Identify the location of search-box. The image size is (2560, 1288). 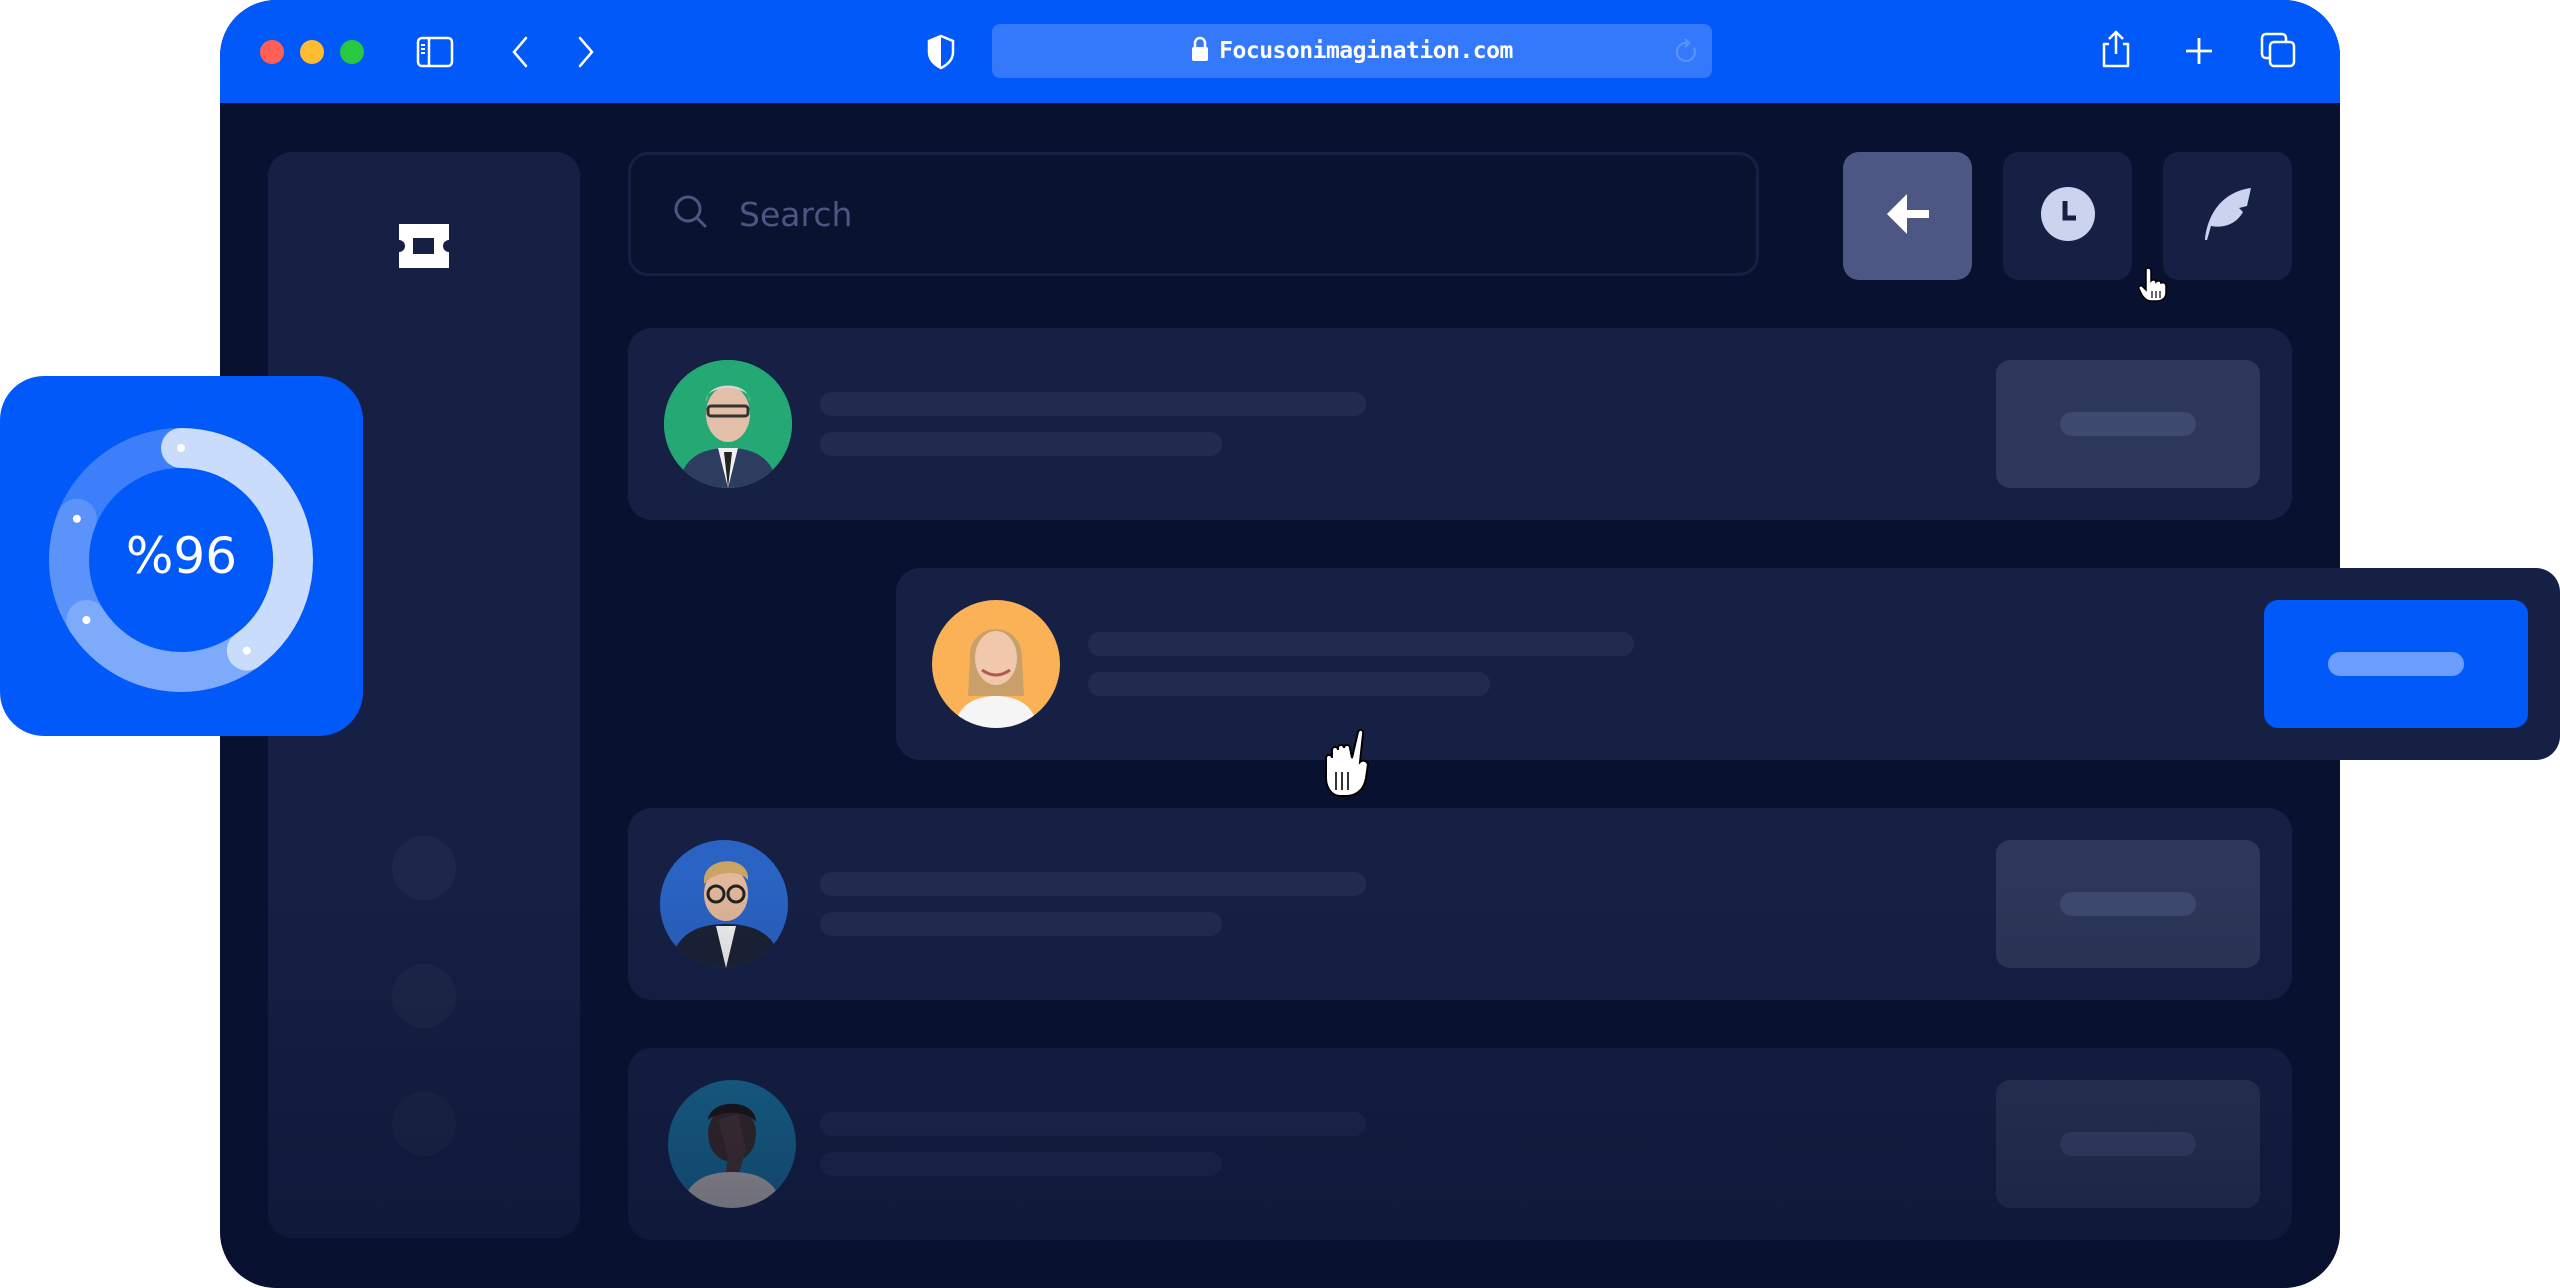
(1193, 214).